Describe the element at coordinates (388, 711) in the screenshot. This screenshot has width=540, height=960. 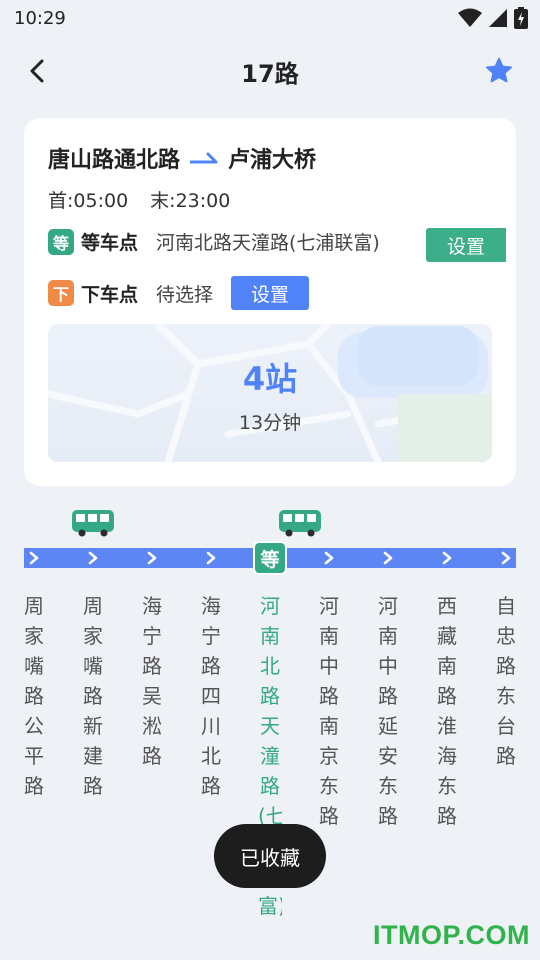
I see `stop-item: 河南中路延安东路` at that location.